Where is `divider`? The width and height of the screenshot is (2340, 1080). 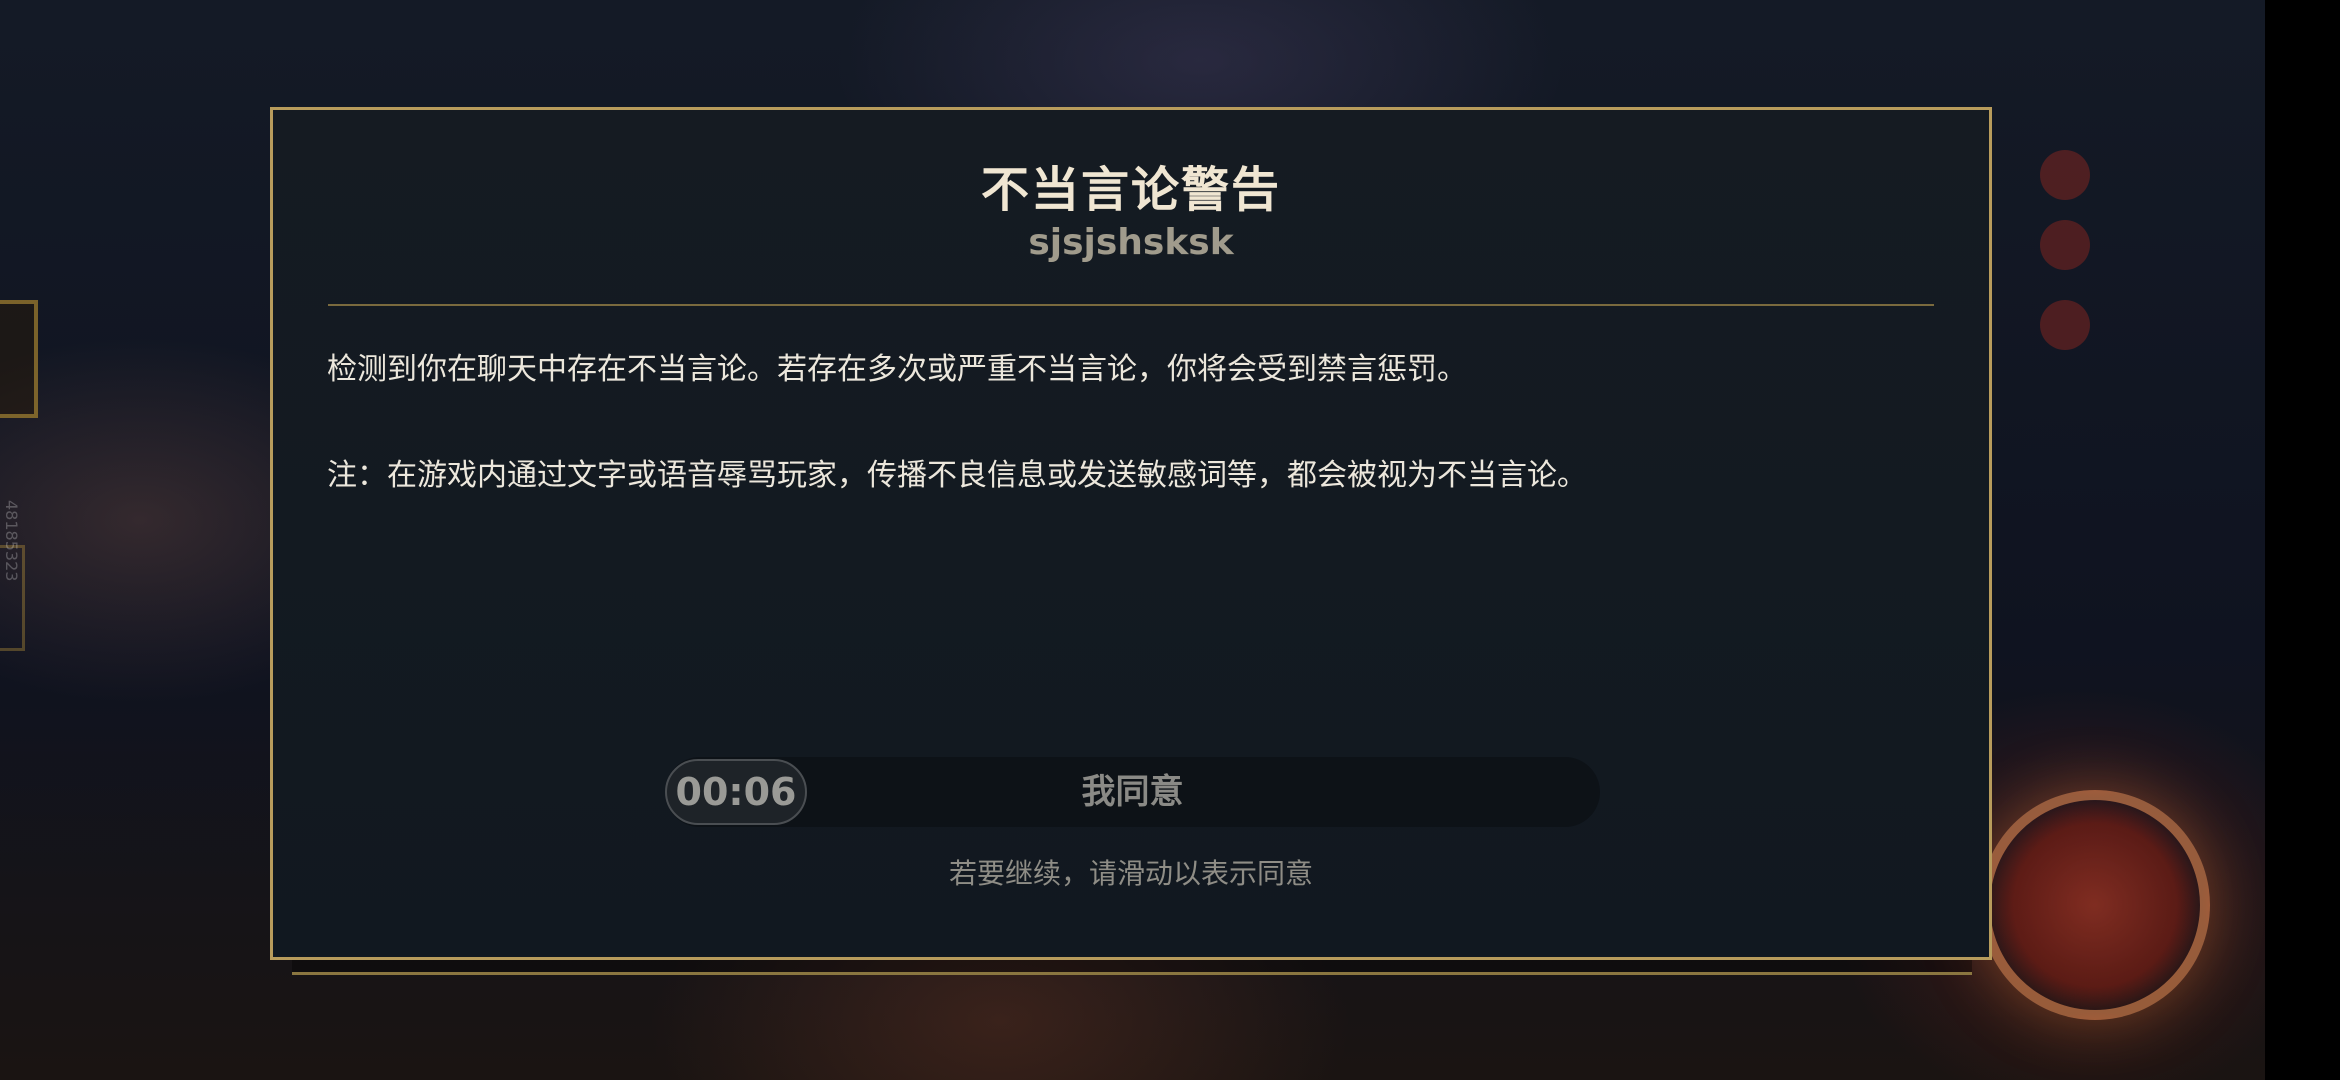
divider is located at coordinates (1131, 305).